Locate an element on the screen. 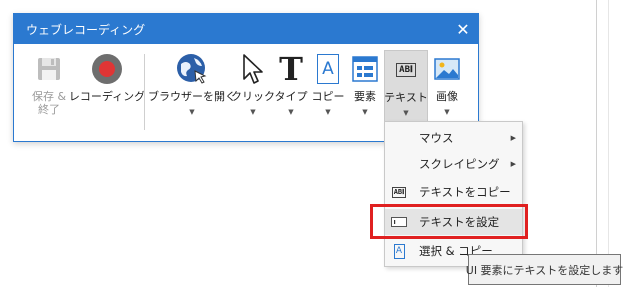 The width and height of the screenshot is (623, 287). recording-button: レコーディング is located at coordinates (107, 92).